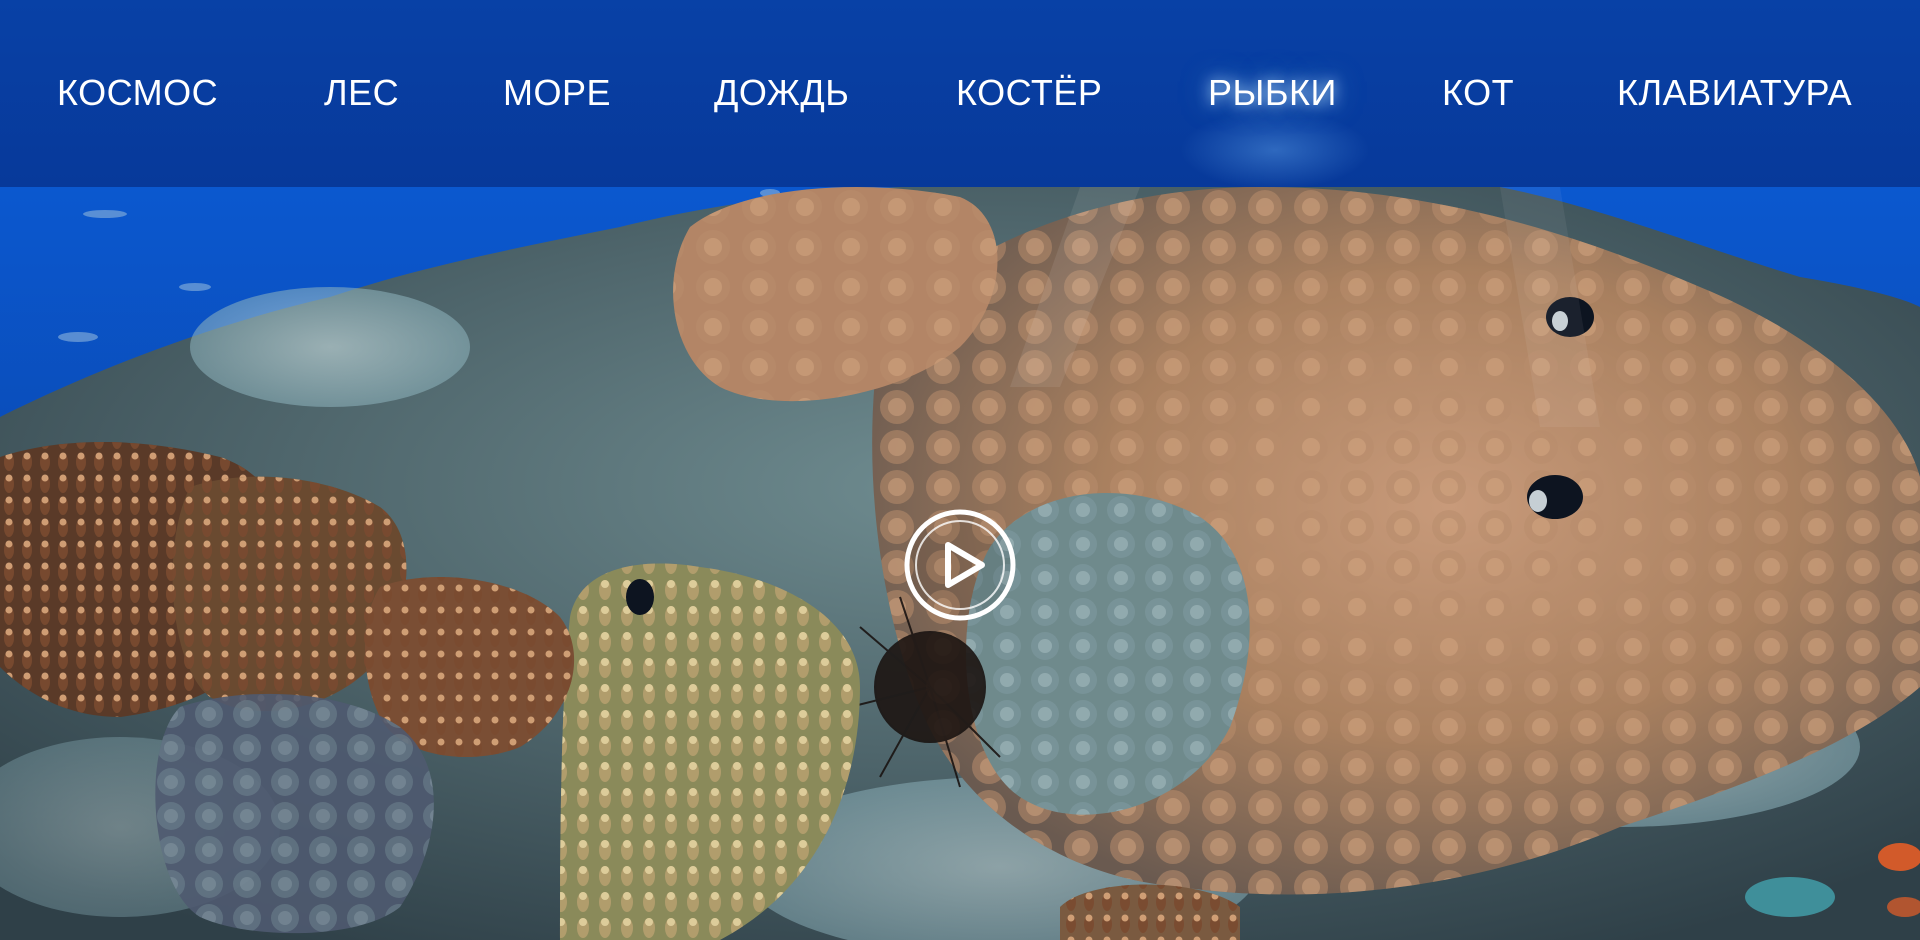  I want to click on nav-item-more: МОРЕ, so click(557, 93).